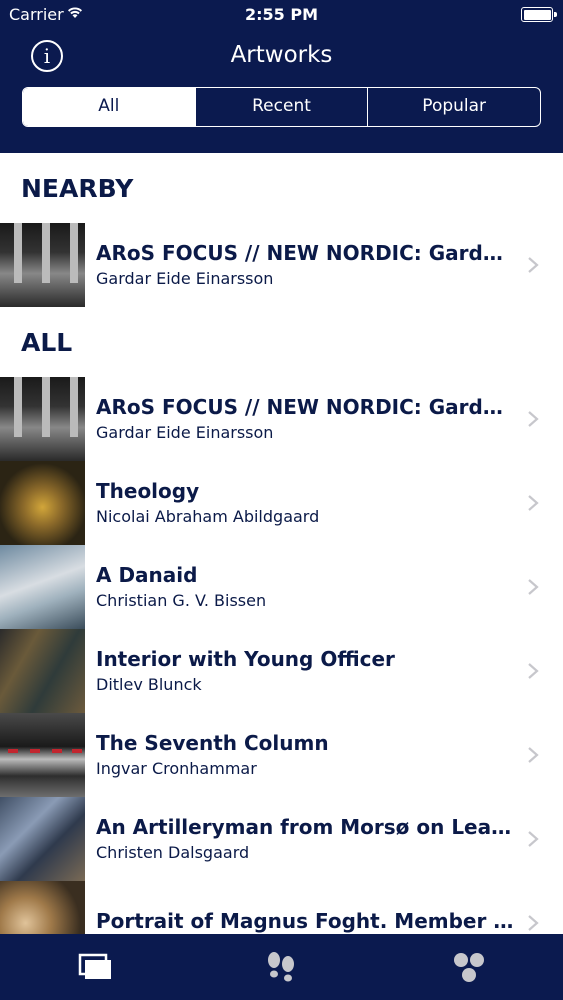  Describe the element at coordinates (245, 659) in the screenshot. I see `artwork-title: Interior with Young Officer` at that location.